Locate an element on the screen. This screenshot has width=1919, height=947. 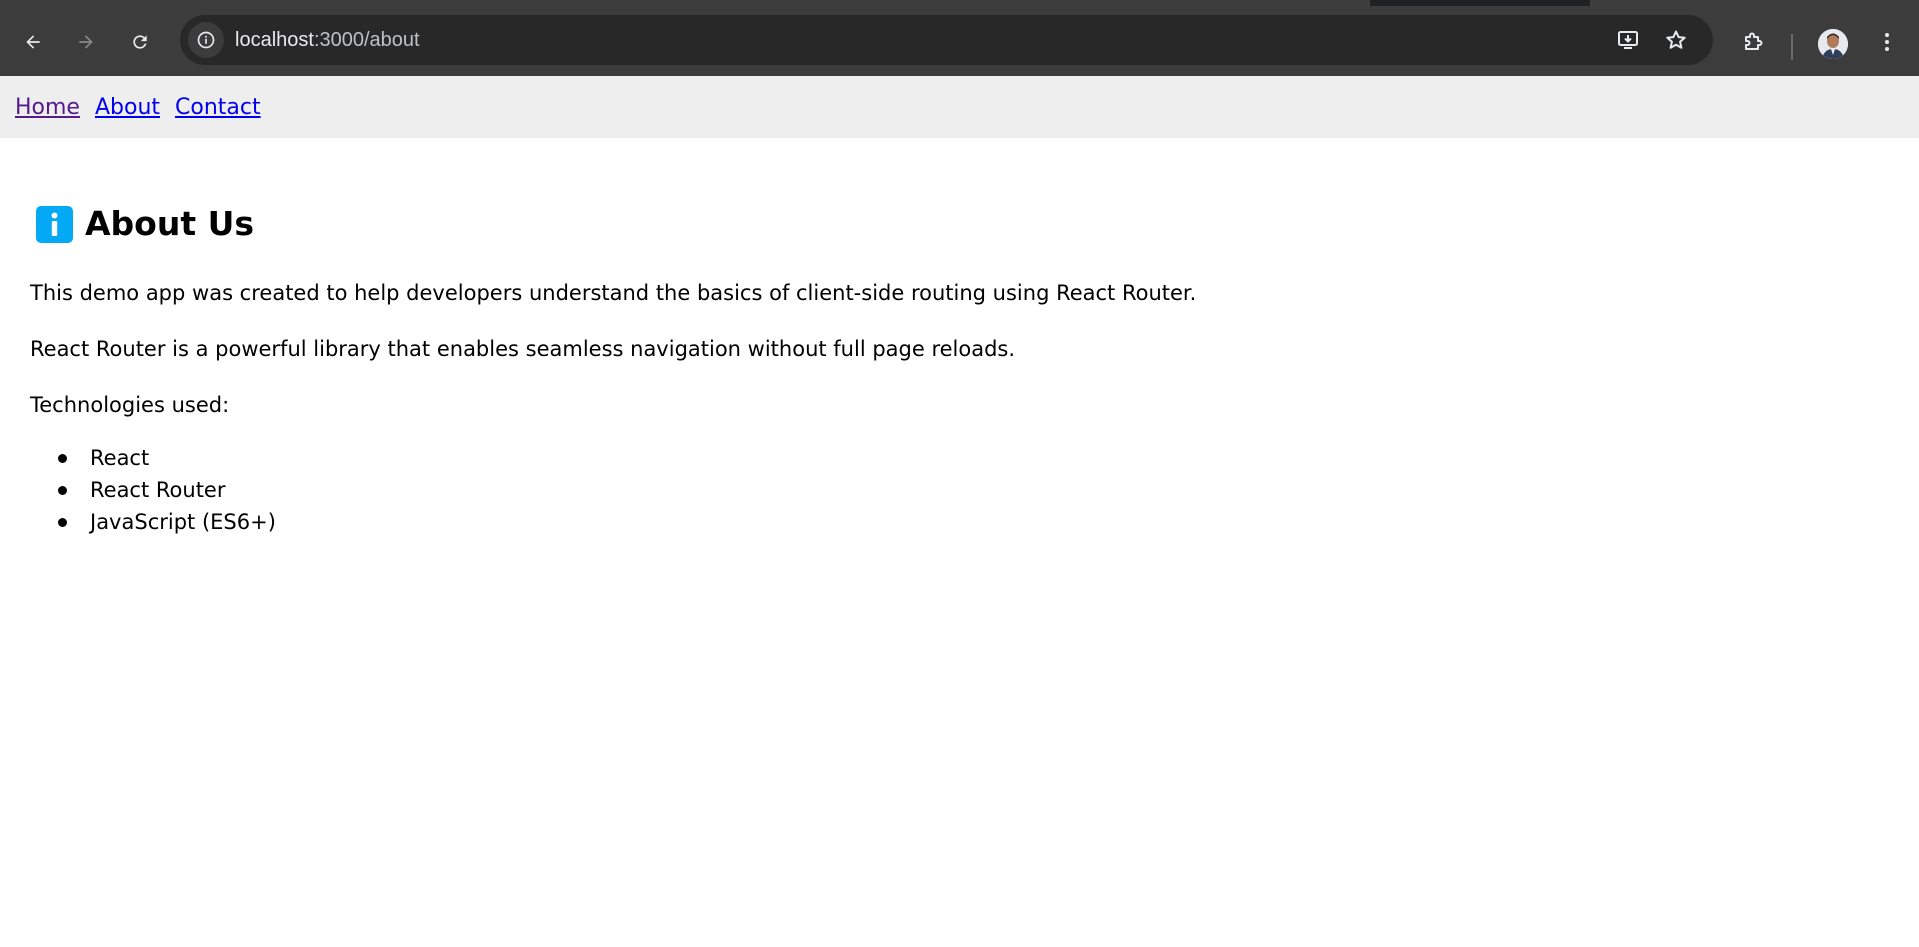
toolbar-divider is located at coordinates (1792, 47).